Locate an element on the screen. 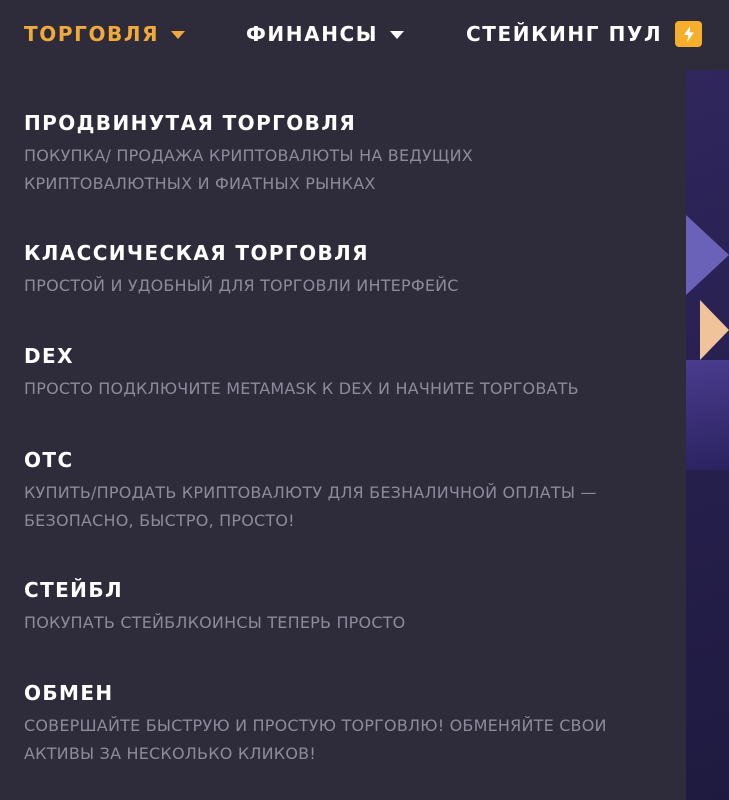 This screenshot has width=729, height=800. menu-item-title: DEX is located at coordinates (49, 356).